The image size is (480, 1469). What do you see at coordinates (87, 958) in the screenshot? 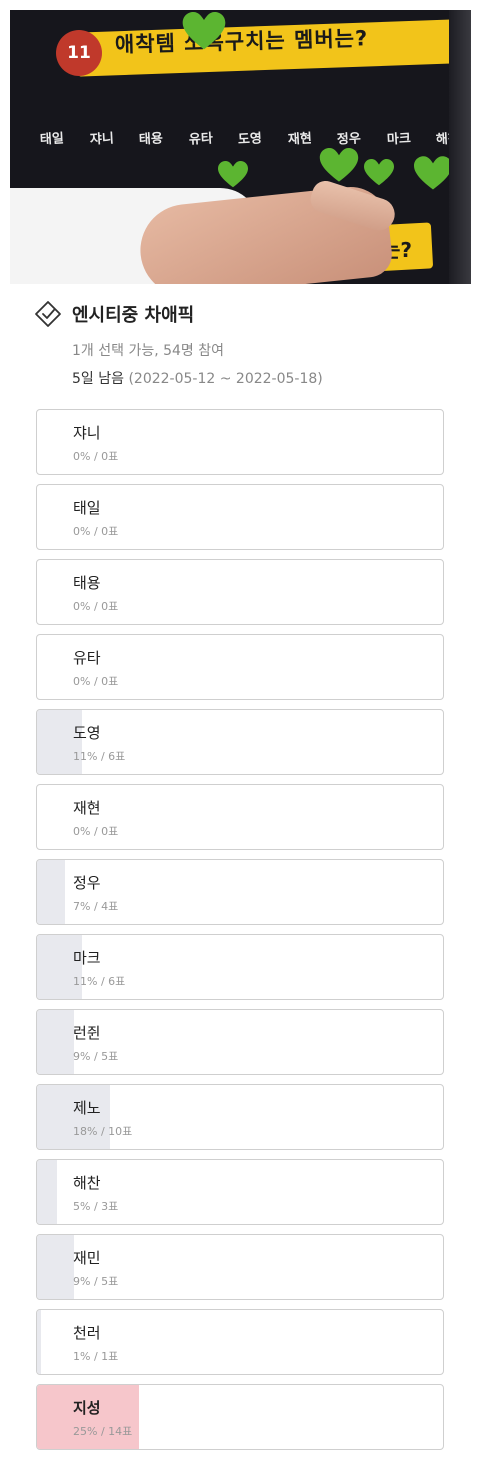
I see `poll-option-label: 마크` at bounding box center [87, 958].